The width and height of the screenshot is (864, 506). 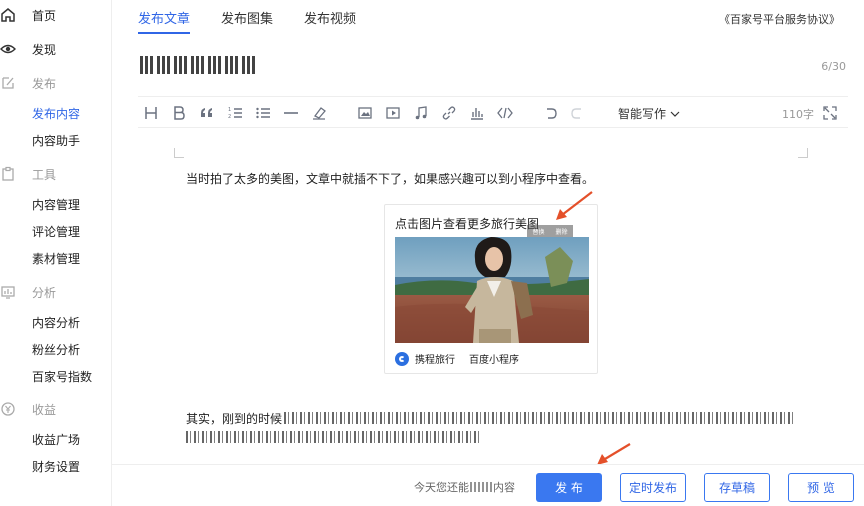 I want to click on sidebar-group-label: 发布, so click(x=44, y=83).